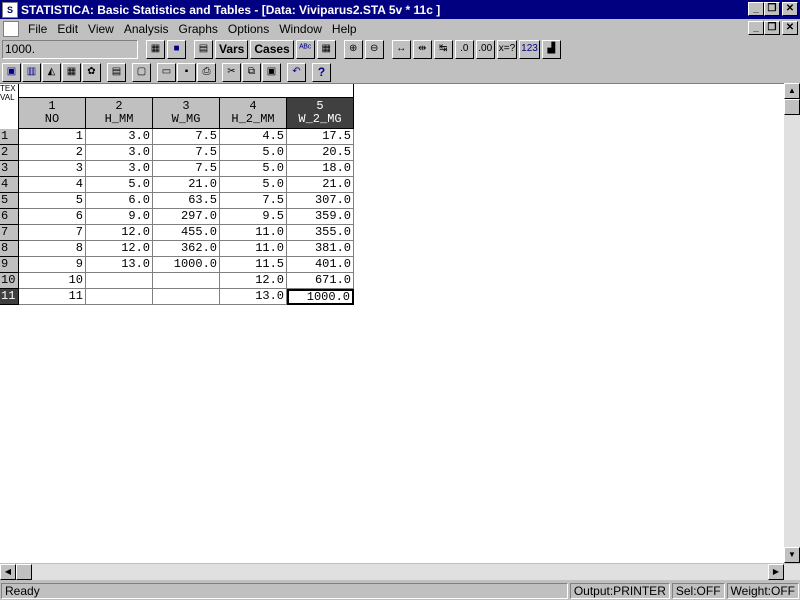 The image size is (800, 600). Describe the element at coordinates (8, 572) in the screenshot. I see `scroll-left-icon: ◀` at that location.